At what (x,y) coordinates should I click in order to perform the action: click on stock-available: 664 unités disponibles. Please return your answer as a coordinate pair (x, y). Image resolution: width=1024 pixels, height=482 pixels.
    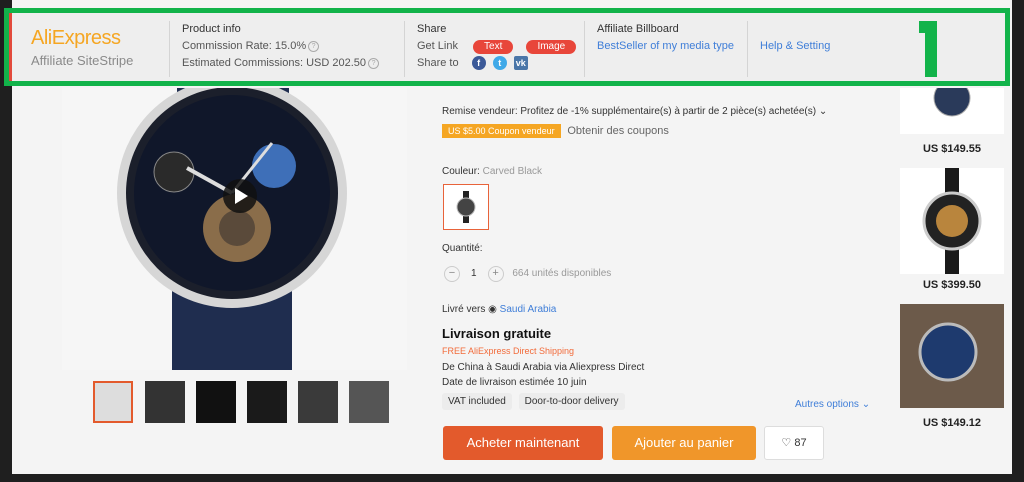
    Looking at the image, I should click on (562, 273).